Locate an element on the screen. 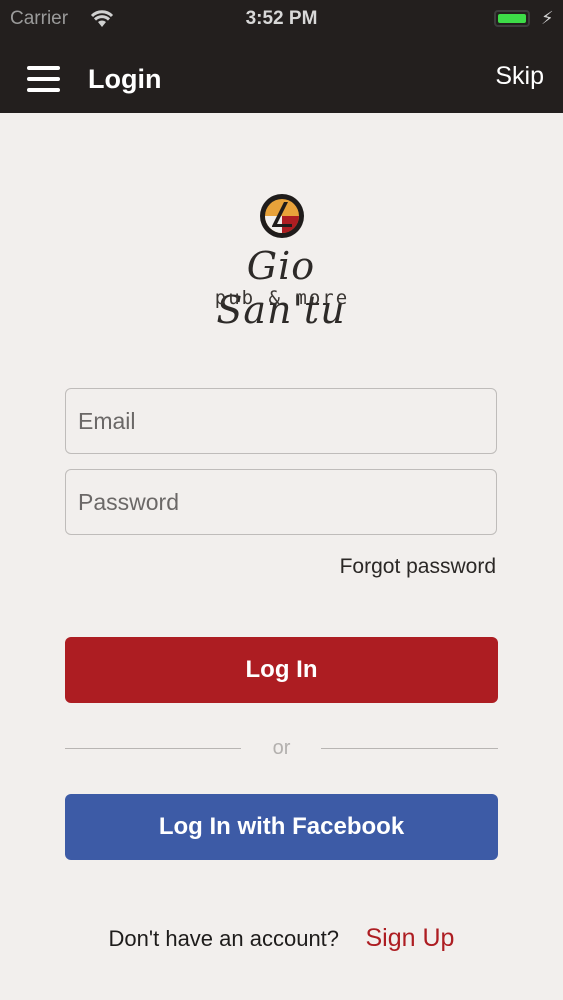 This screenshot has height=1000, width=563. no-account-text: Don't have an account? is located at coordinates (224, 938).